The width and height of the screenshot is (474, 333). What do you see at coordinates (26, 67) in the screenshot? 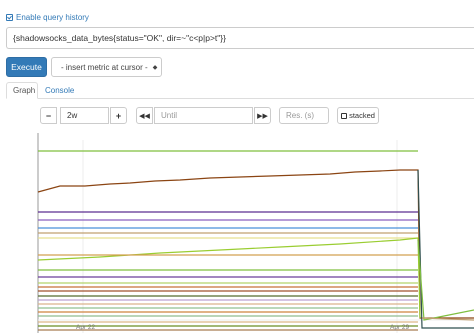
I see `execute-button: Execute` at bounding box center [26, 67].